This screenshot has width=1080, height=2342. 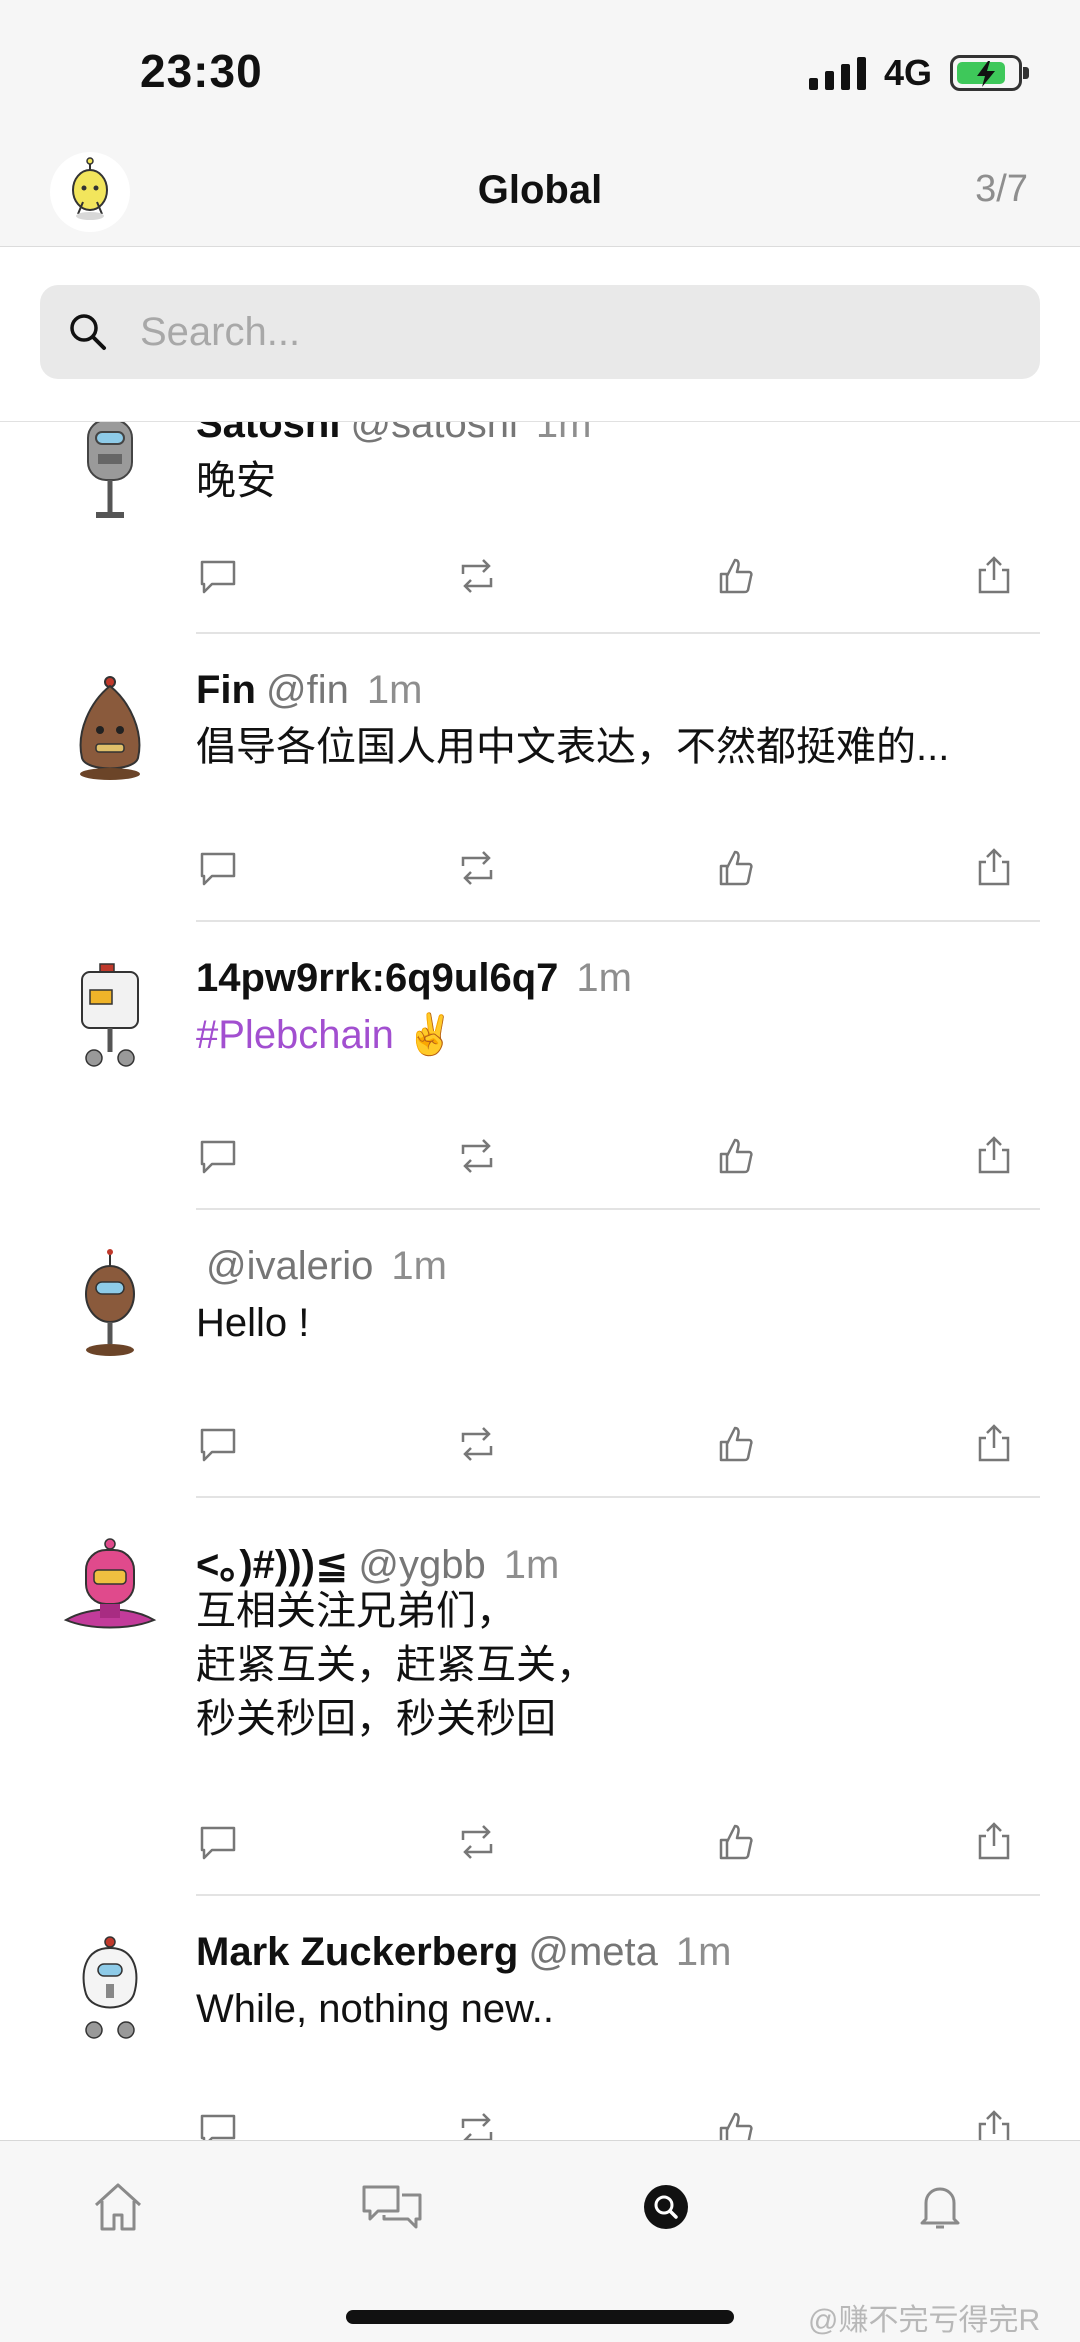 What do you see at coordinates (236, 481) in the screenshot?
I see `post-content: 晚安` at bounding box center [236, 481].